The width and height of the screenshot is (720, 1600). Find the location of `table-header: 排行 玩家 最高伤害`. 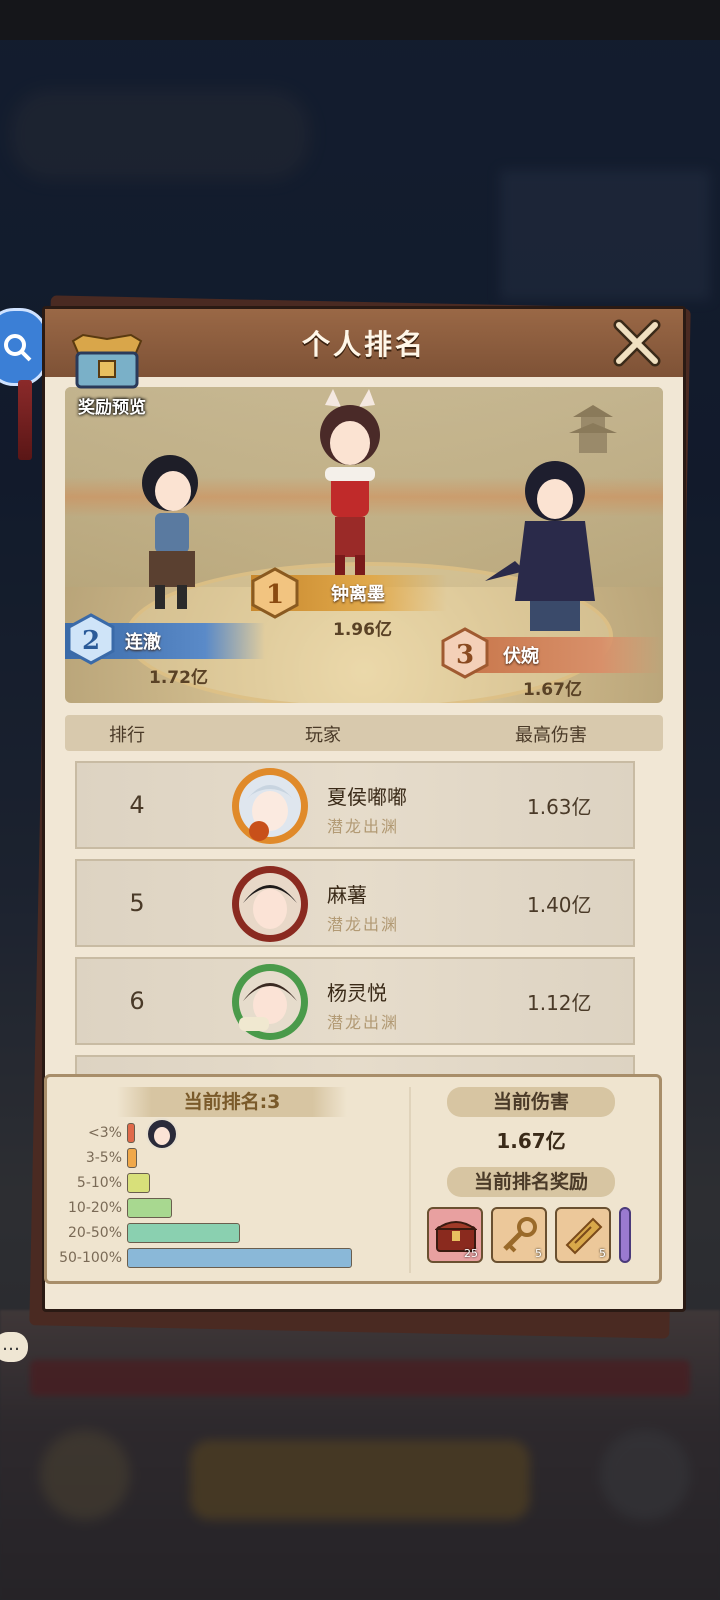

table-header: 排行 玩家 最高伤害 is located at coordinates (364, 733).